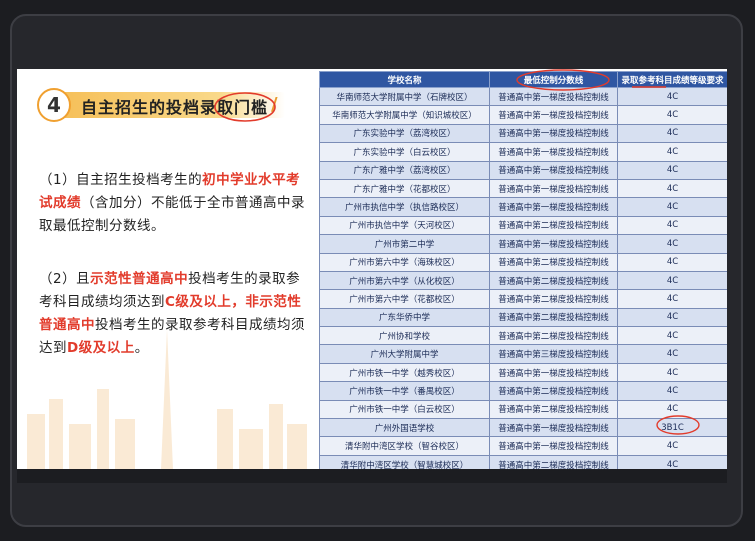  I want to click on cell-school-name: 广州市第六中学（花都校区）, so click(404, 299).